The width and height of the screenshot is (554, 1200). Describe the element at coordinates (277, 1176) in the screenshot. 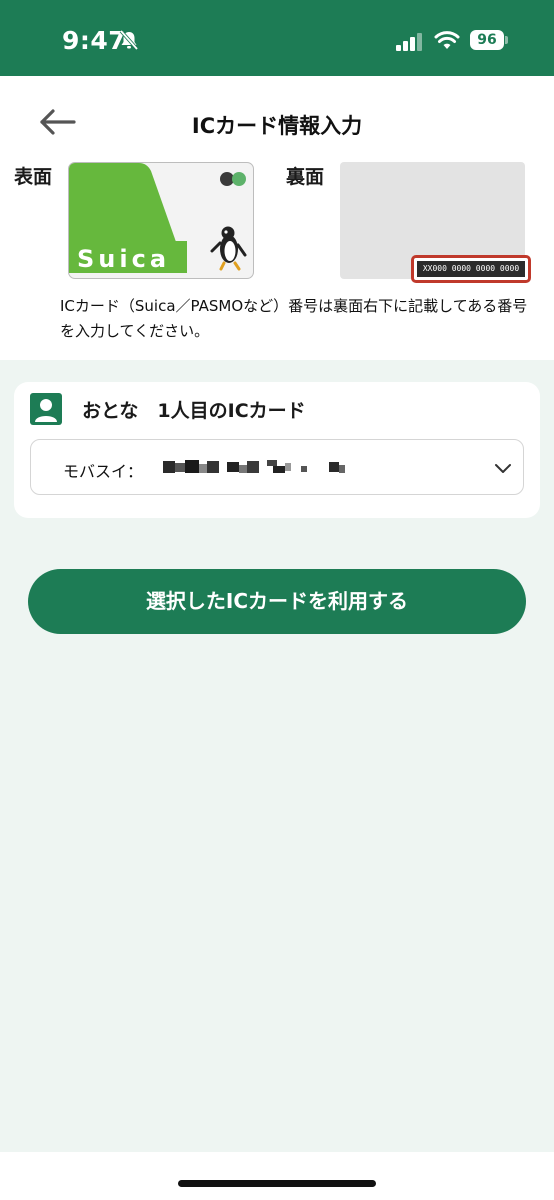

I see `home-bar-area` at that location.